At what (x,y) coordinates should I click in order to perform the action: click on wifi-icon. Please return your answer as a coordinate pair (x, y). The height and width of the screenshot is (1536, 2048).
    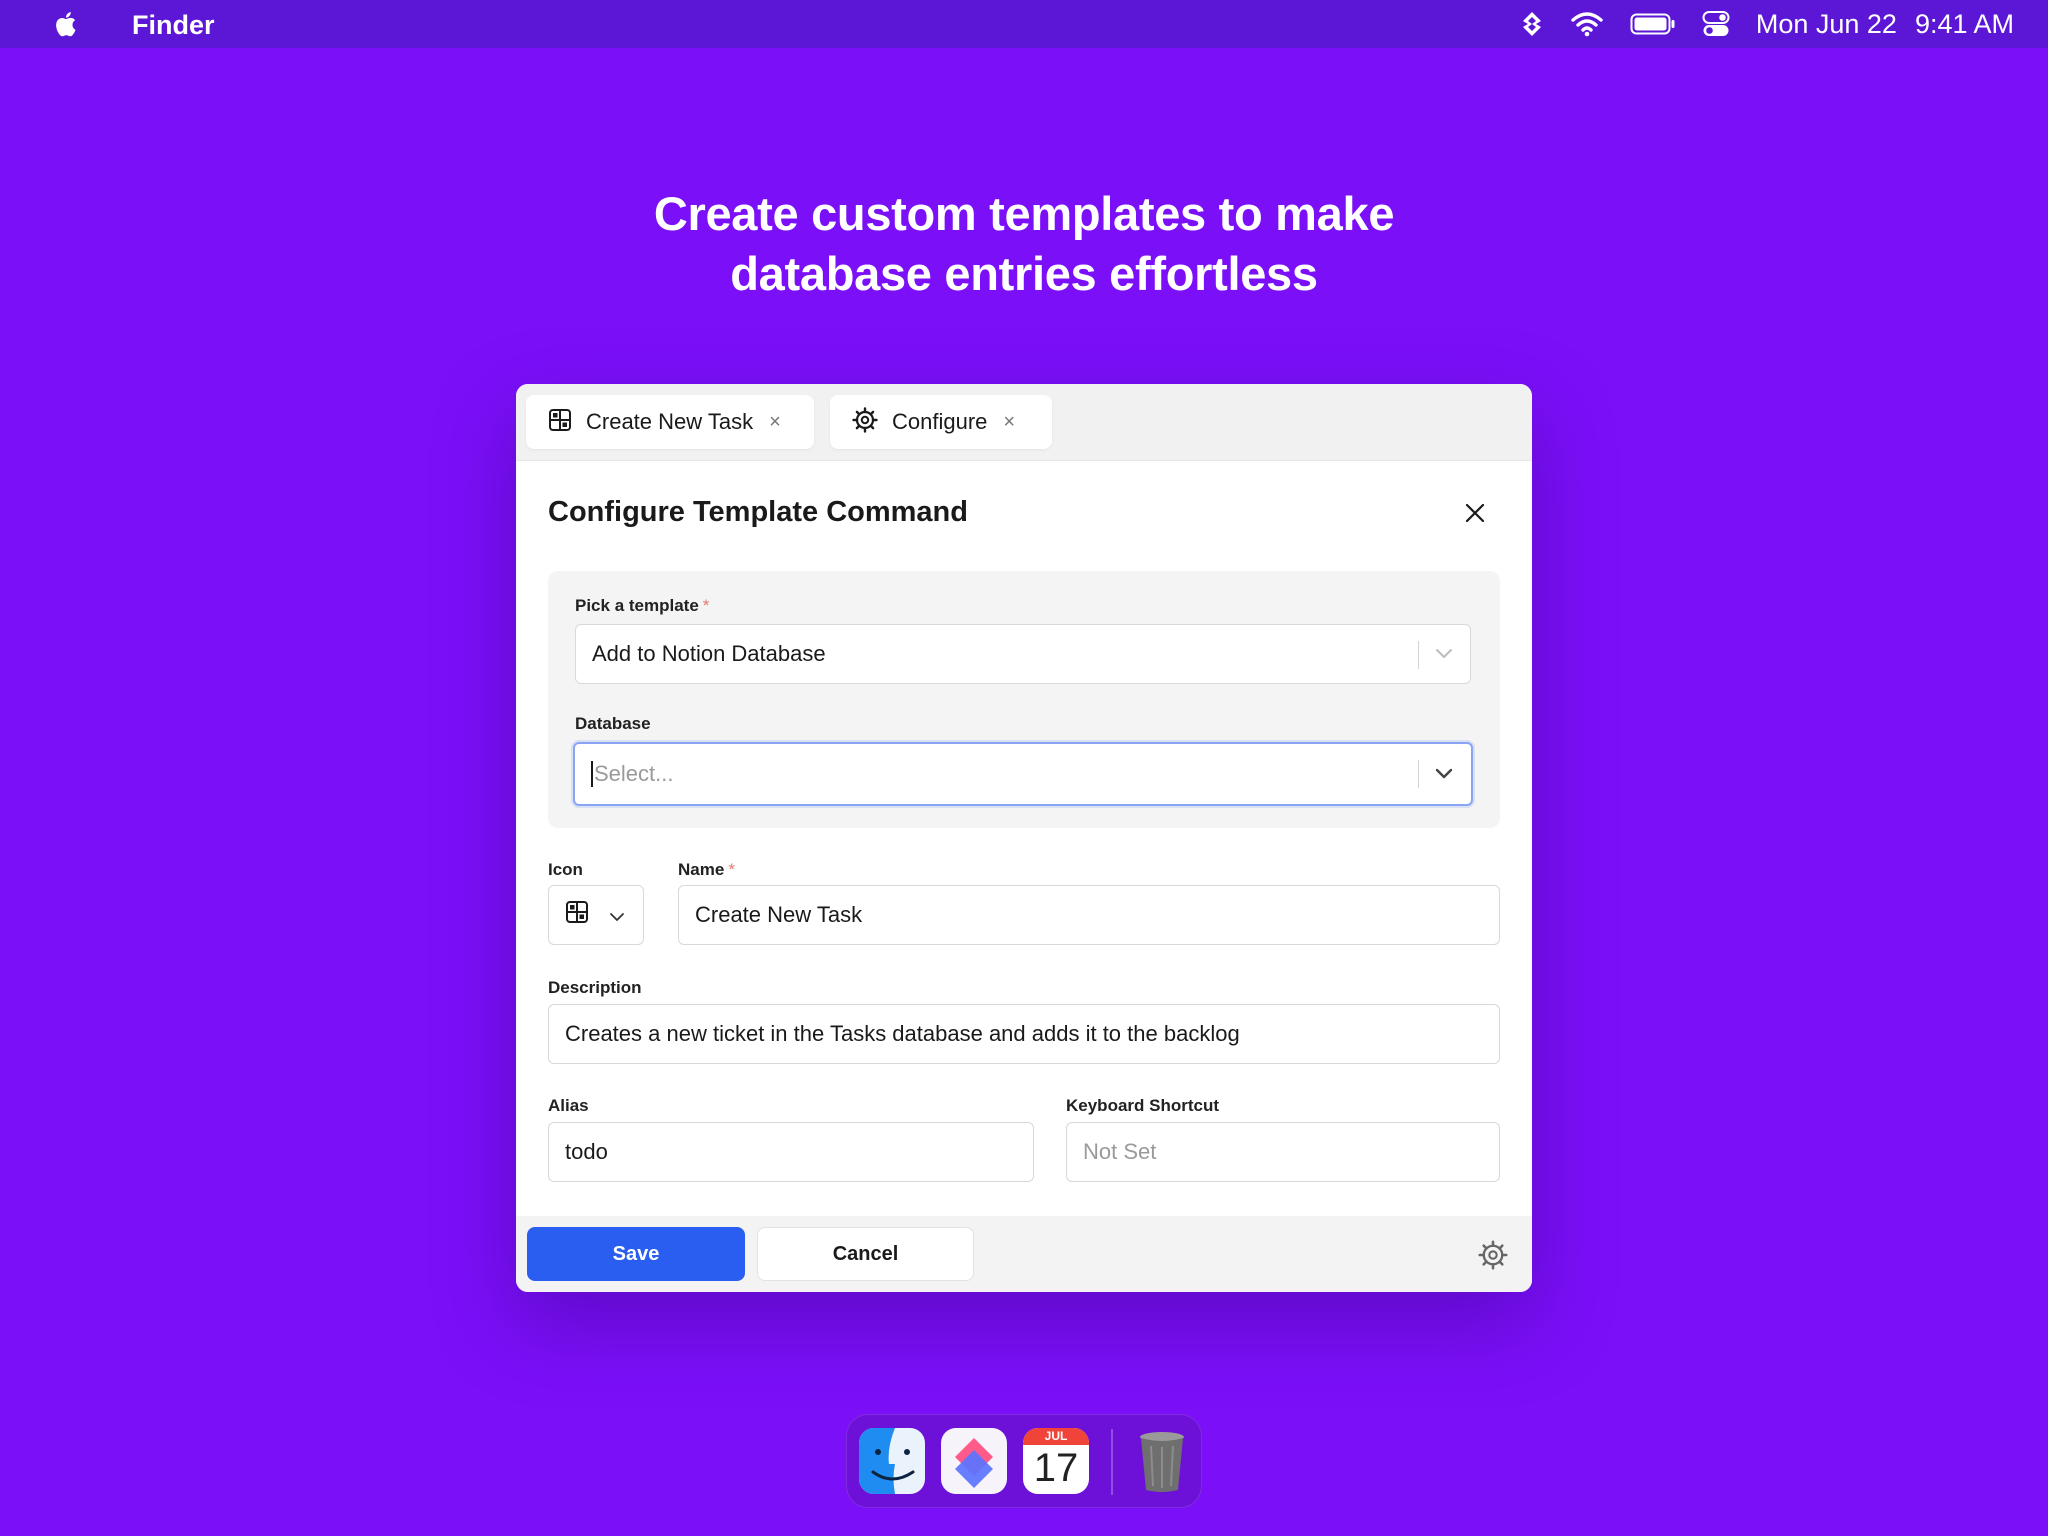
    Looking at the image, I should click on (1587, 24).